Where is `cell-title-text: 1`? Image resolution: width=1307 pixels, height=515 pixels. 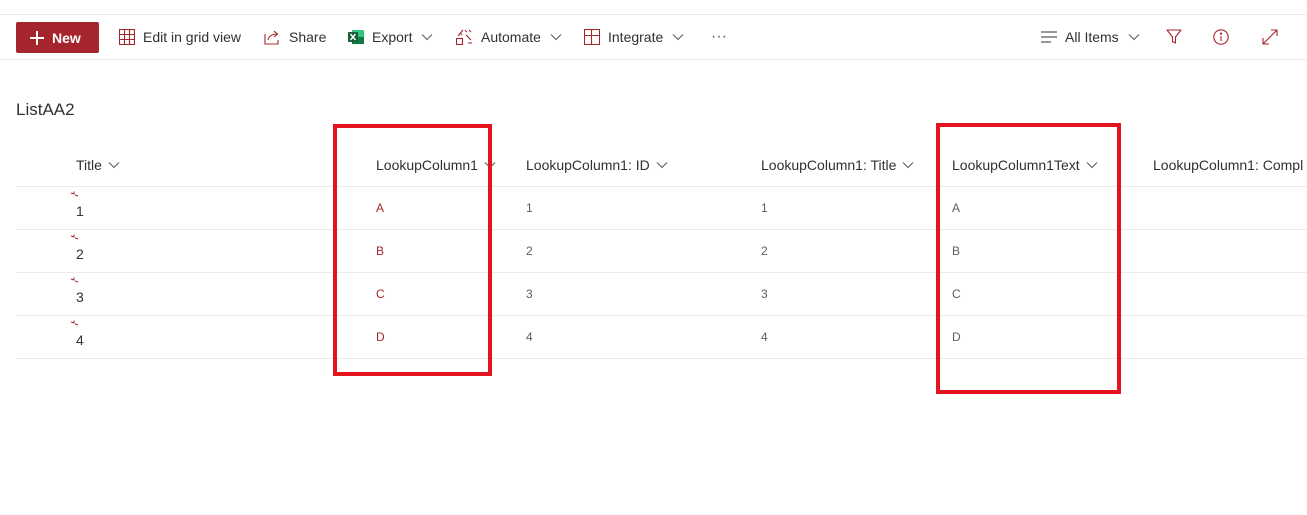 cell-title-text: 1 is located at coordinates (80, 211).